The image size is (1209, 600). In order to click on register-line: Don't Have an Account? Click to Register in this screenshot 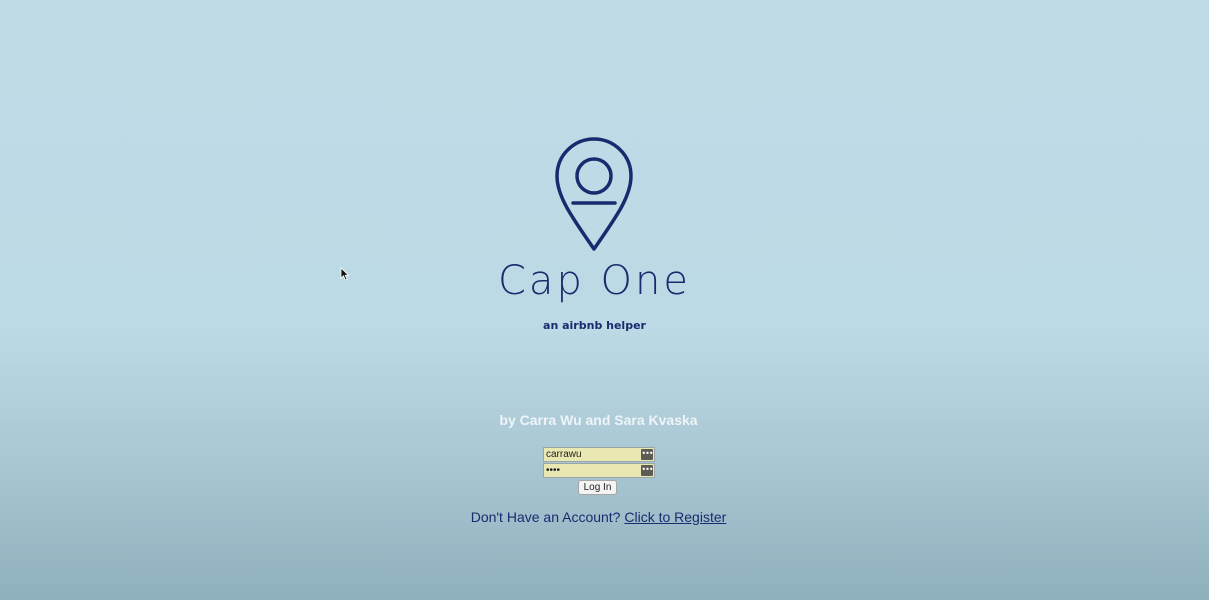, I will do `click(601, 517)`.